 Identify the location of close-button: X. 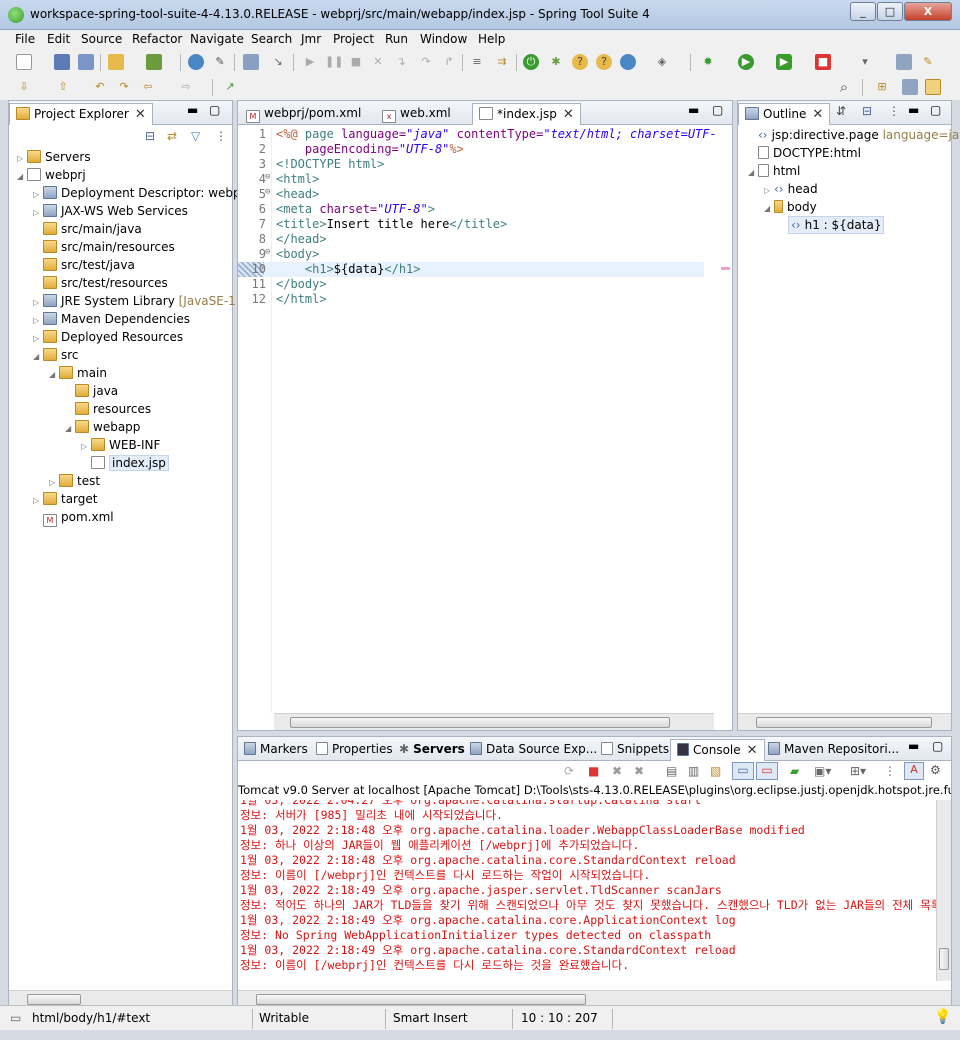
(928, 11).